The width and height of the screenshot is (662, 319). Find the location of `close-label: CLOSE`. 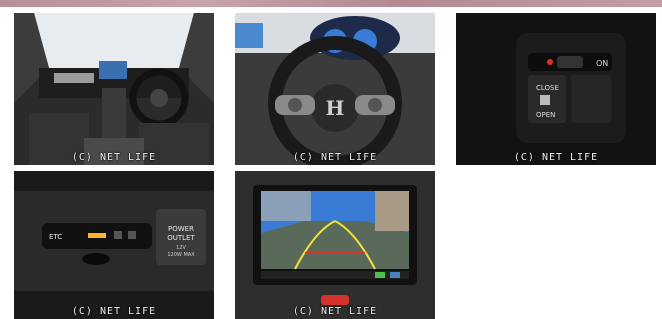

close-label: CLOSE is located at coordinates (547, 88).